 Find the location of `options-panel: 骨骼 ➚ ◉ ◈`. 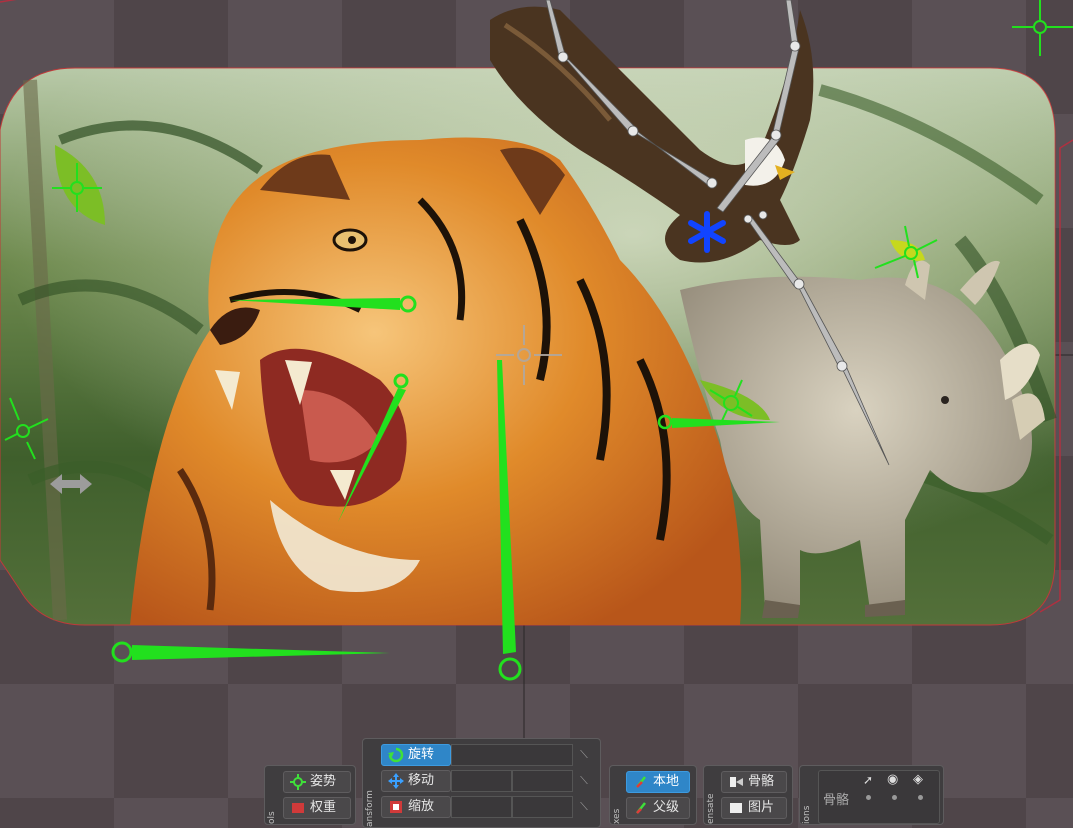

options-panel: 骨骼 ➚ ◉ ◈ is located at coordinates (879, 797).